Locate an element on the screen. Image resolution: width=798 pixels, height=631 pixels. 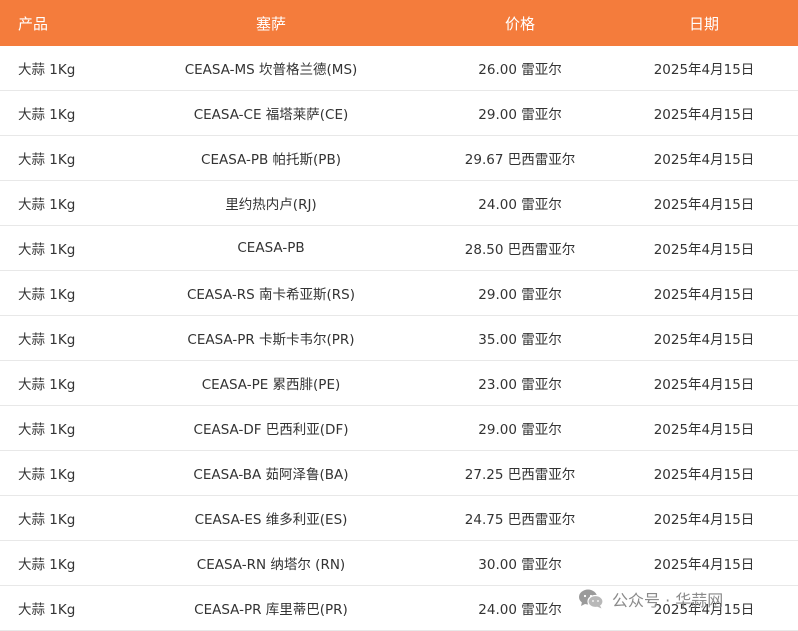
cell-market: CEASA-PR 库里蒂巴(PR) is located at coordinates (271, 610).